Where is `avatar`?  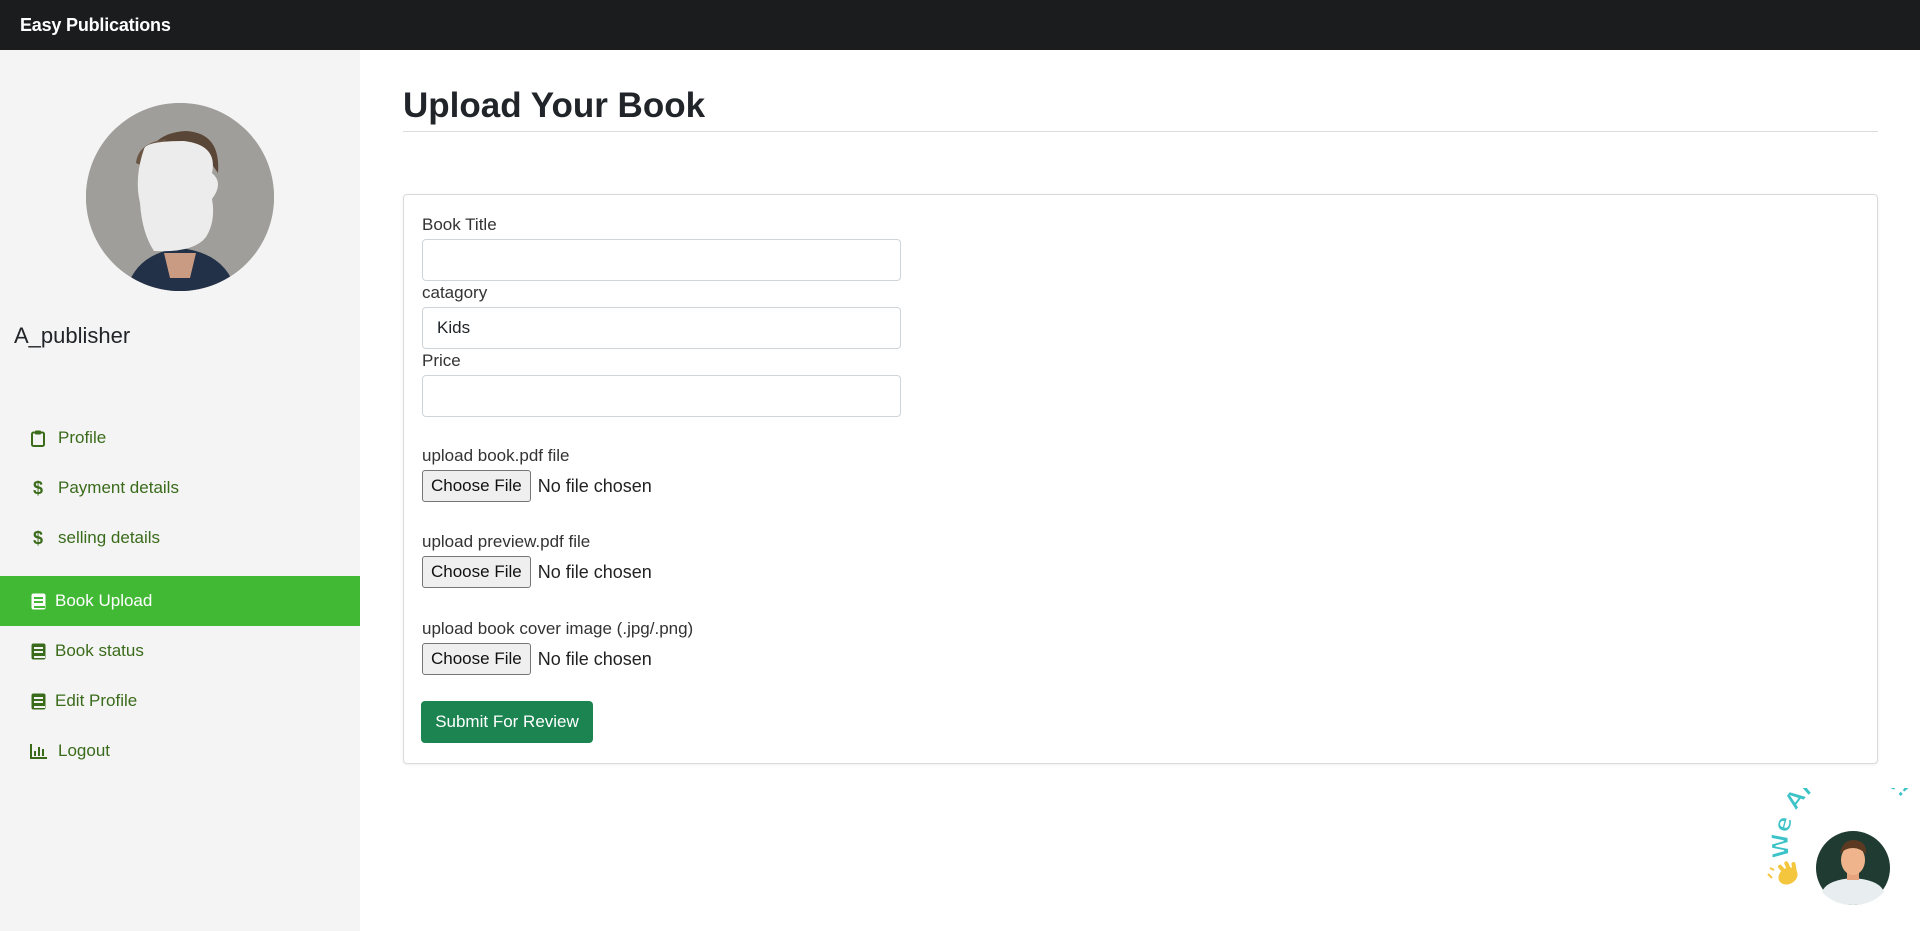
avatar is located at coordinates (180, 197).